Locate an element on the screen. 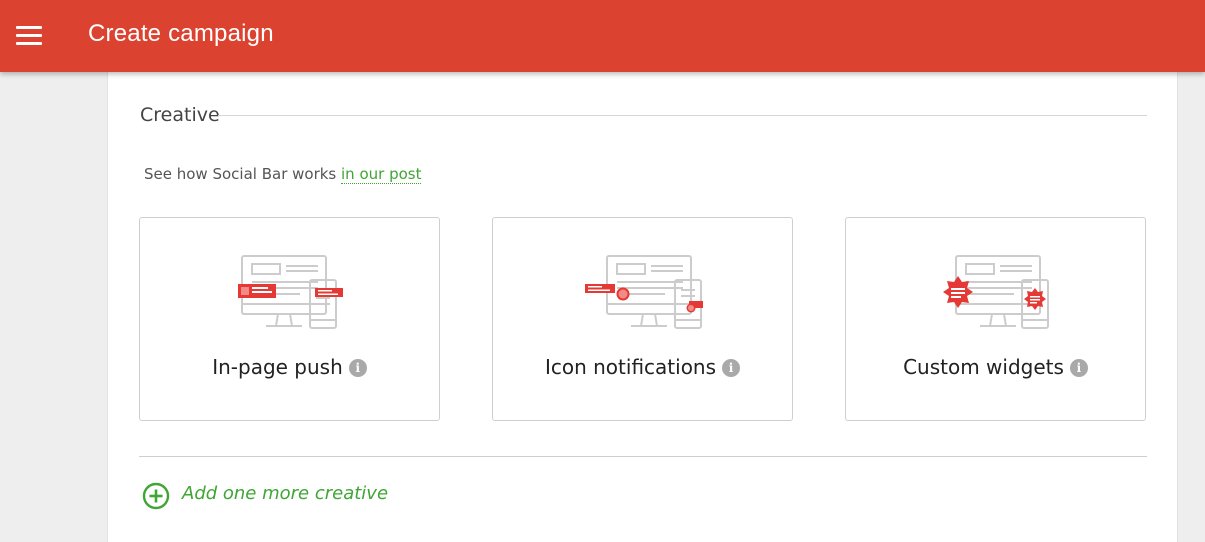 Image resolution: width=1205 pixels, height=542 pixels. custom-widgets-illustration is located at coordinates (996, 292).